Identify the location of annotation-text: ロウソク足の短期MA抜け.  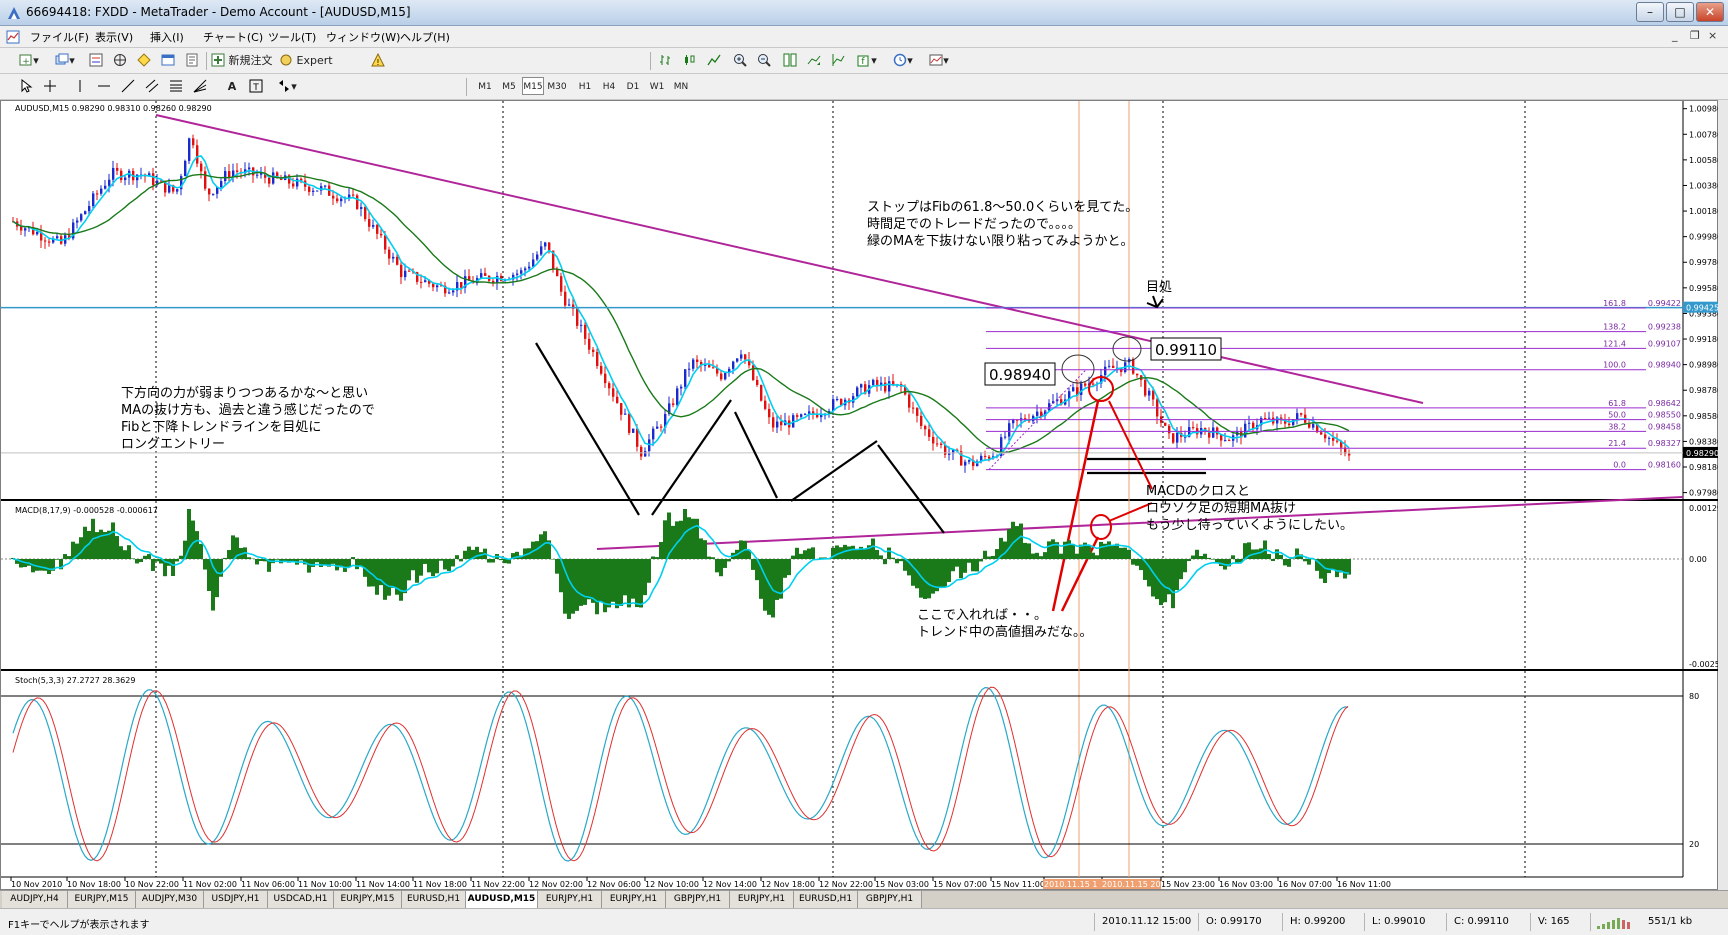
(1221, 508).